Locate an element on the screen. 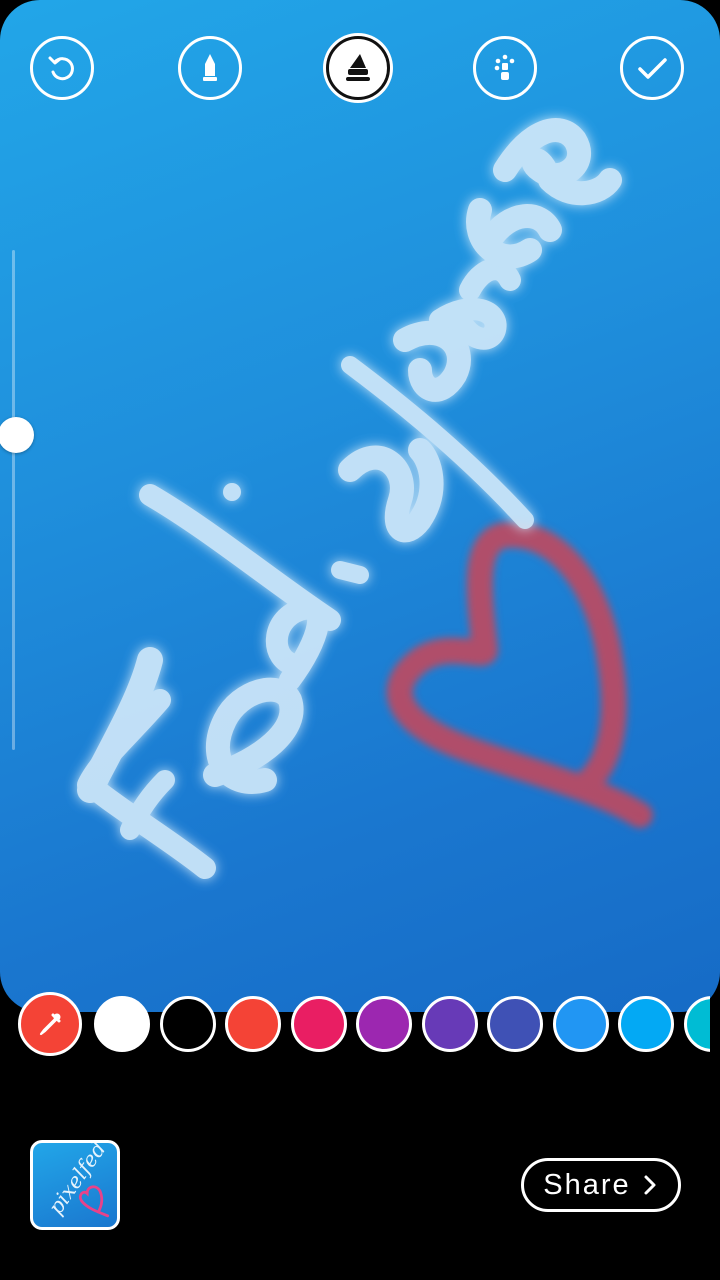 This screenshot has height=1280, width=720. share-button: Share is located at coordinates (601, 1185).